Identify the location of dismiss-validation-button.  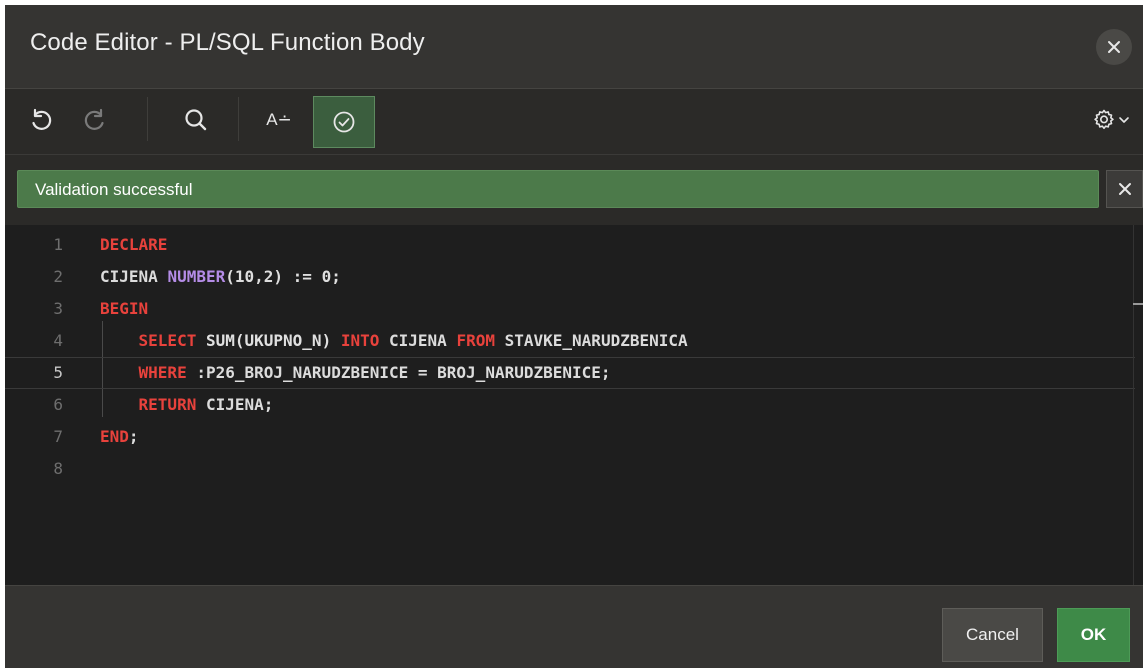
(1124, 189).